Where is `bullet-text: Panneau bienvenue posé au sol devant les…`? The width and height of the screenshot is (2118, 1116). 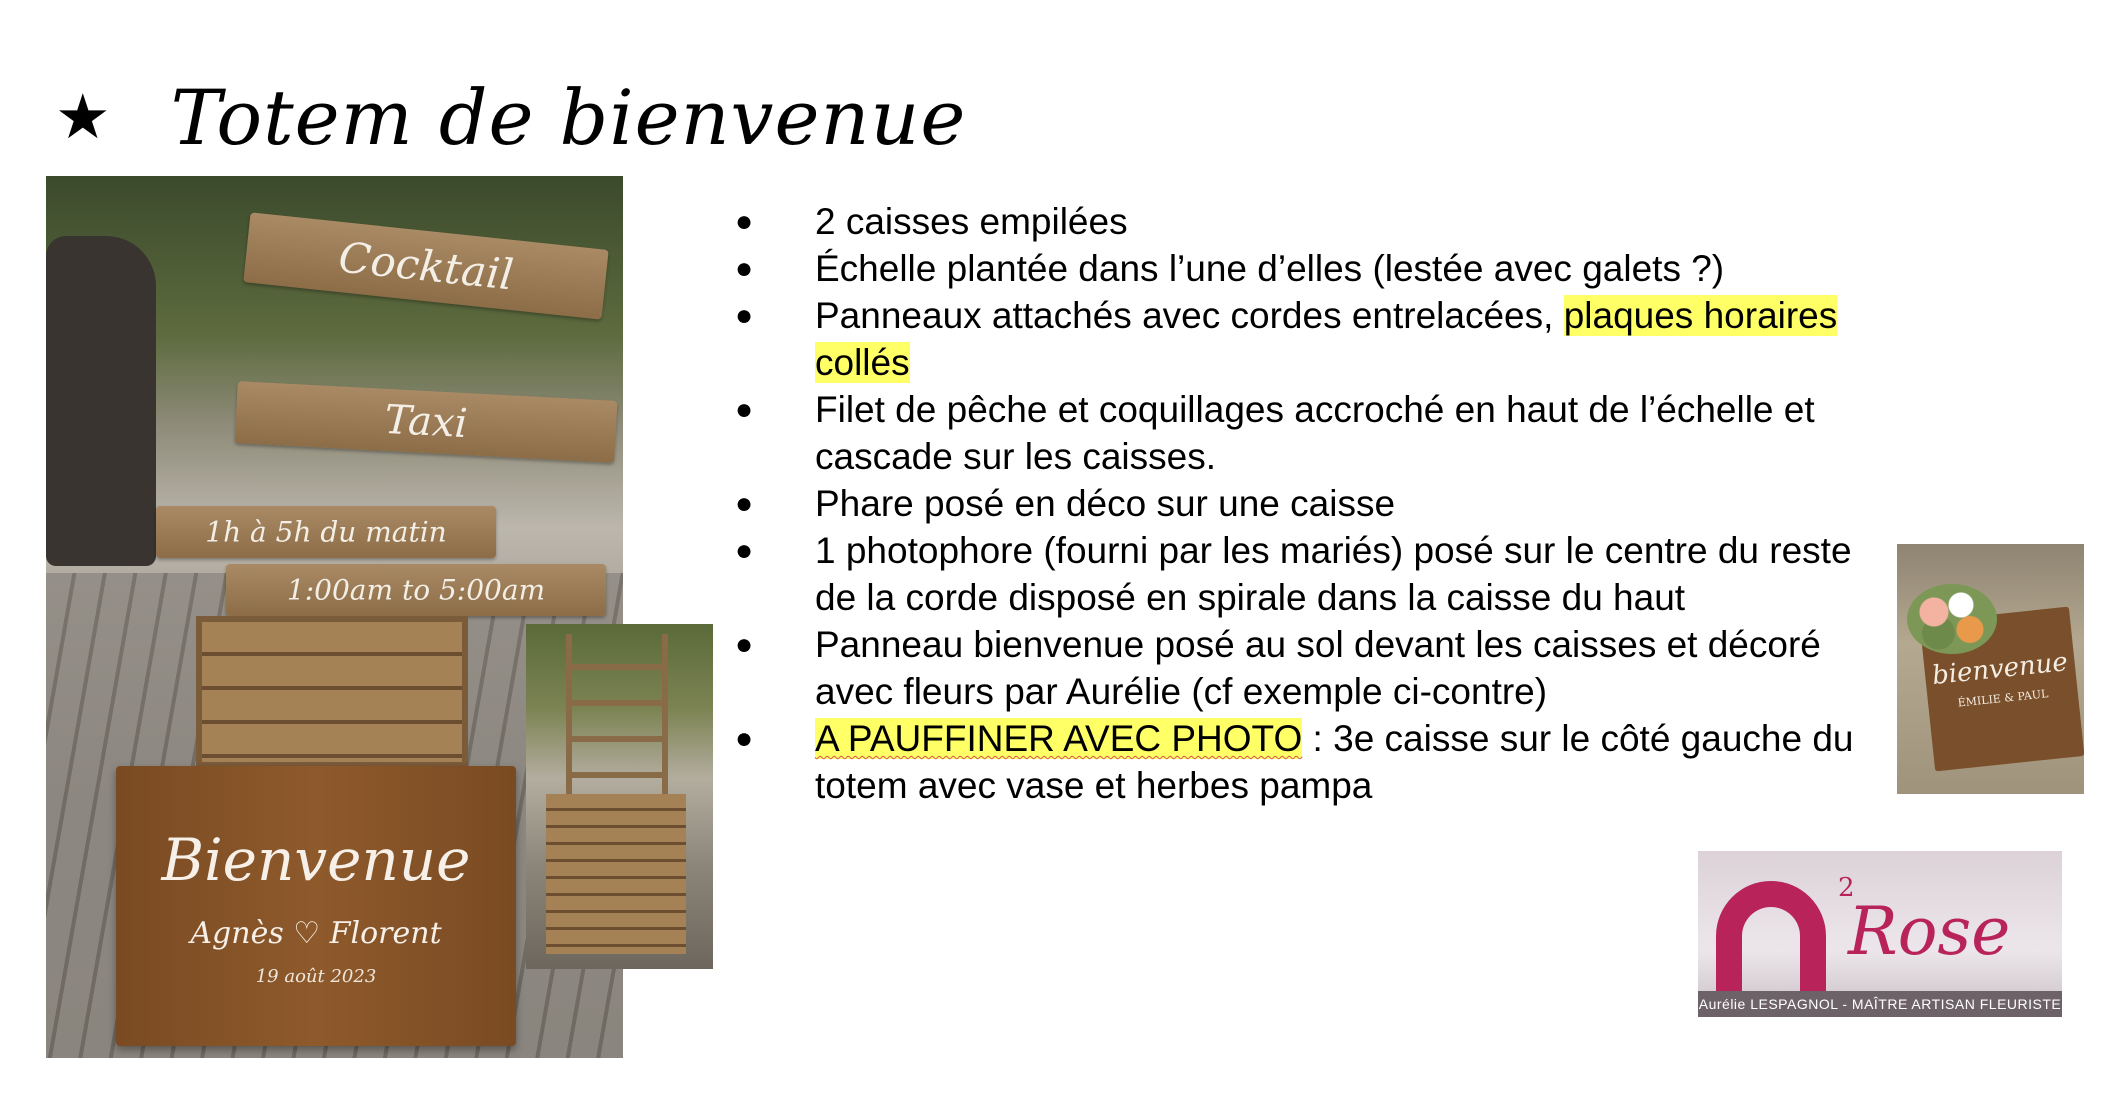 bullet-text: Panneau bienvenue posé au sol devant les… is located at coordinates (1318, 668).